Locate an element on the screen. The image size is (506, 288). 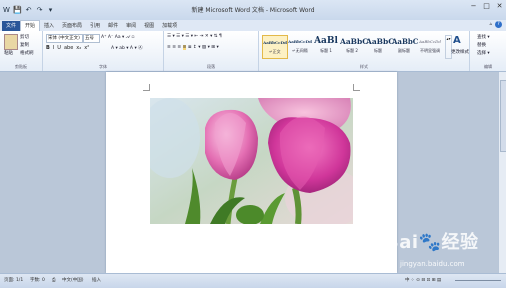
clipboard-group: 粘贴 剪切 复制 格式刷 剪贴板 is located at coordinates (21, 51).